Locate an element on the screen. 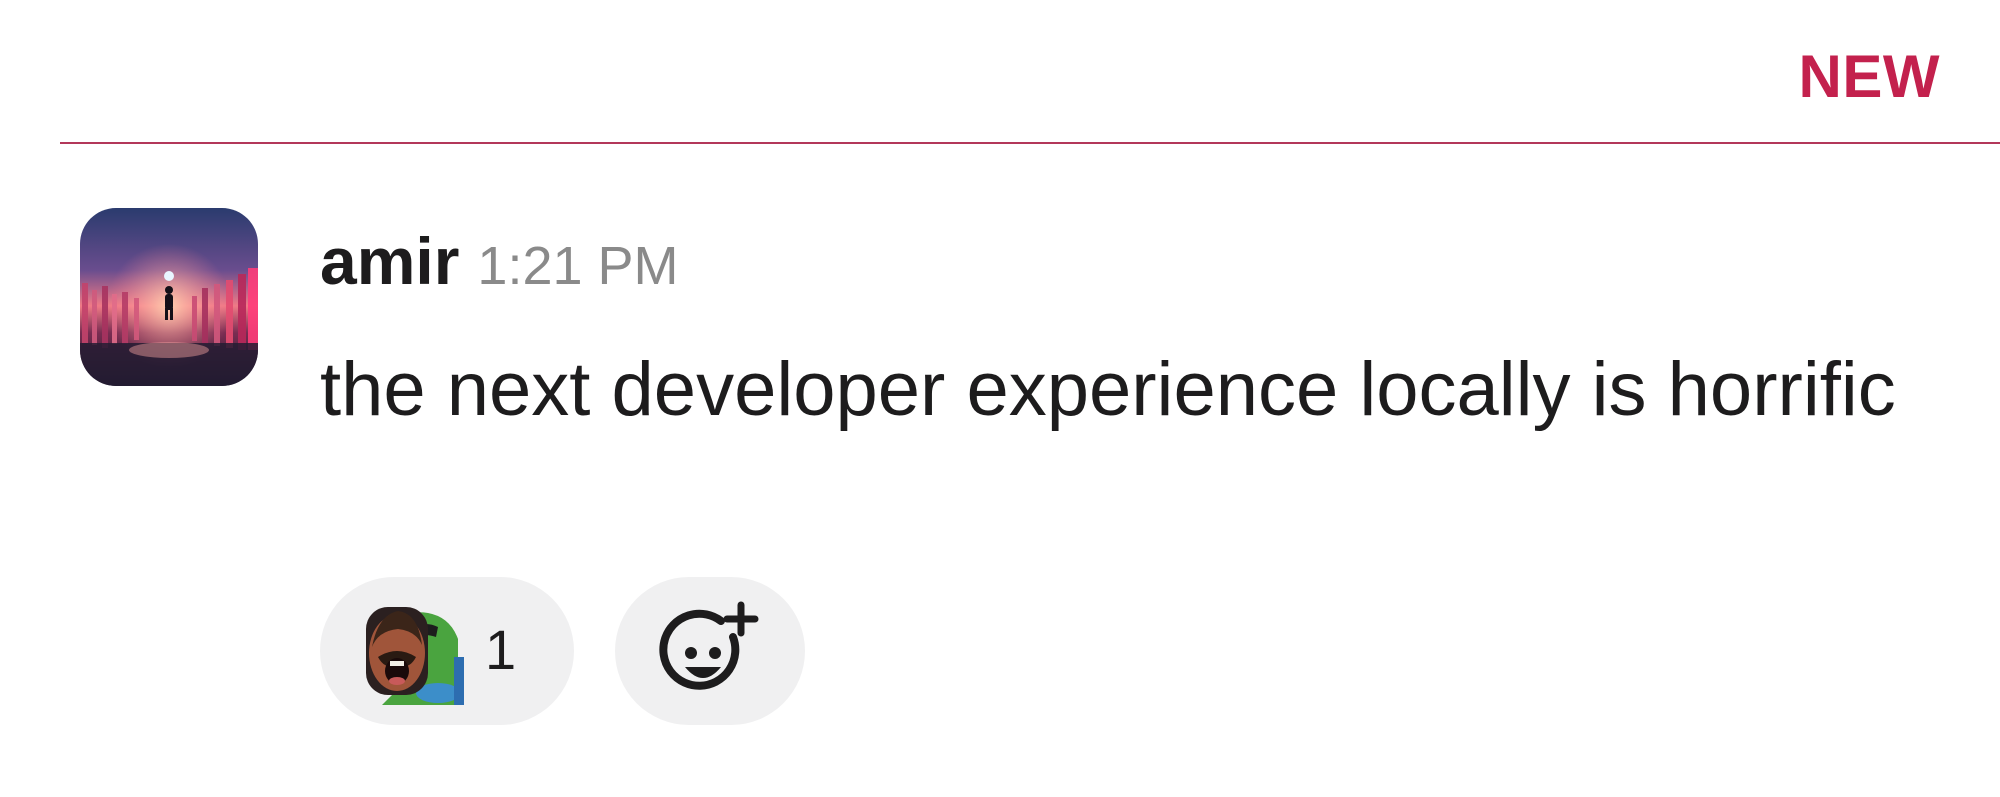 The width and height of the screenshot is (2000, 797). avatar is located at coordinates (169, 297).